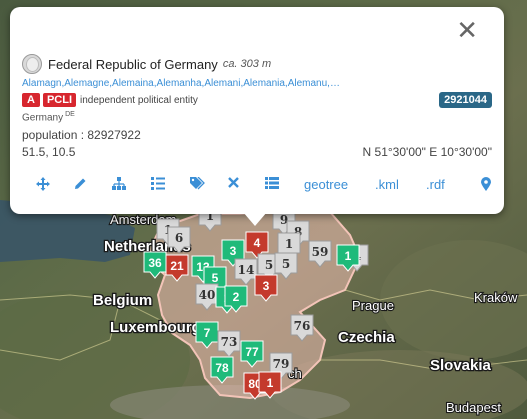  I want to click on feature-badges: A PCLI independent political entity, so click(110, 100).